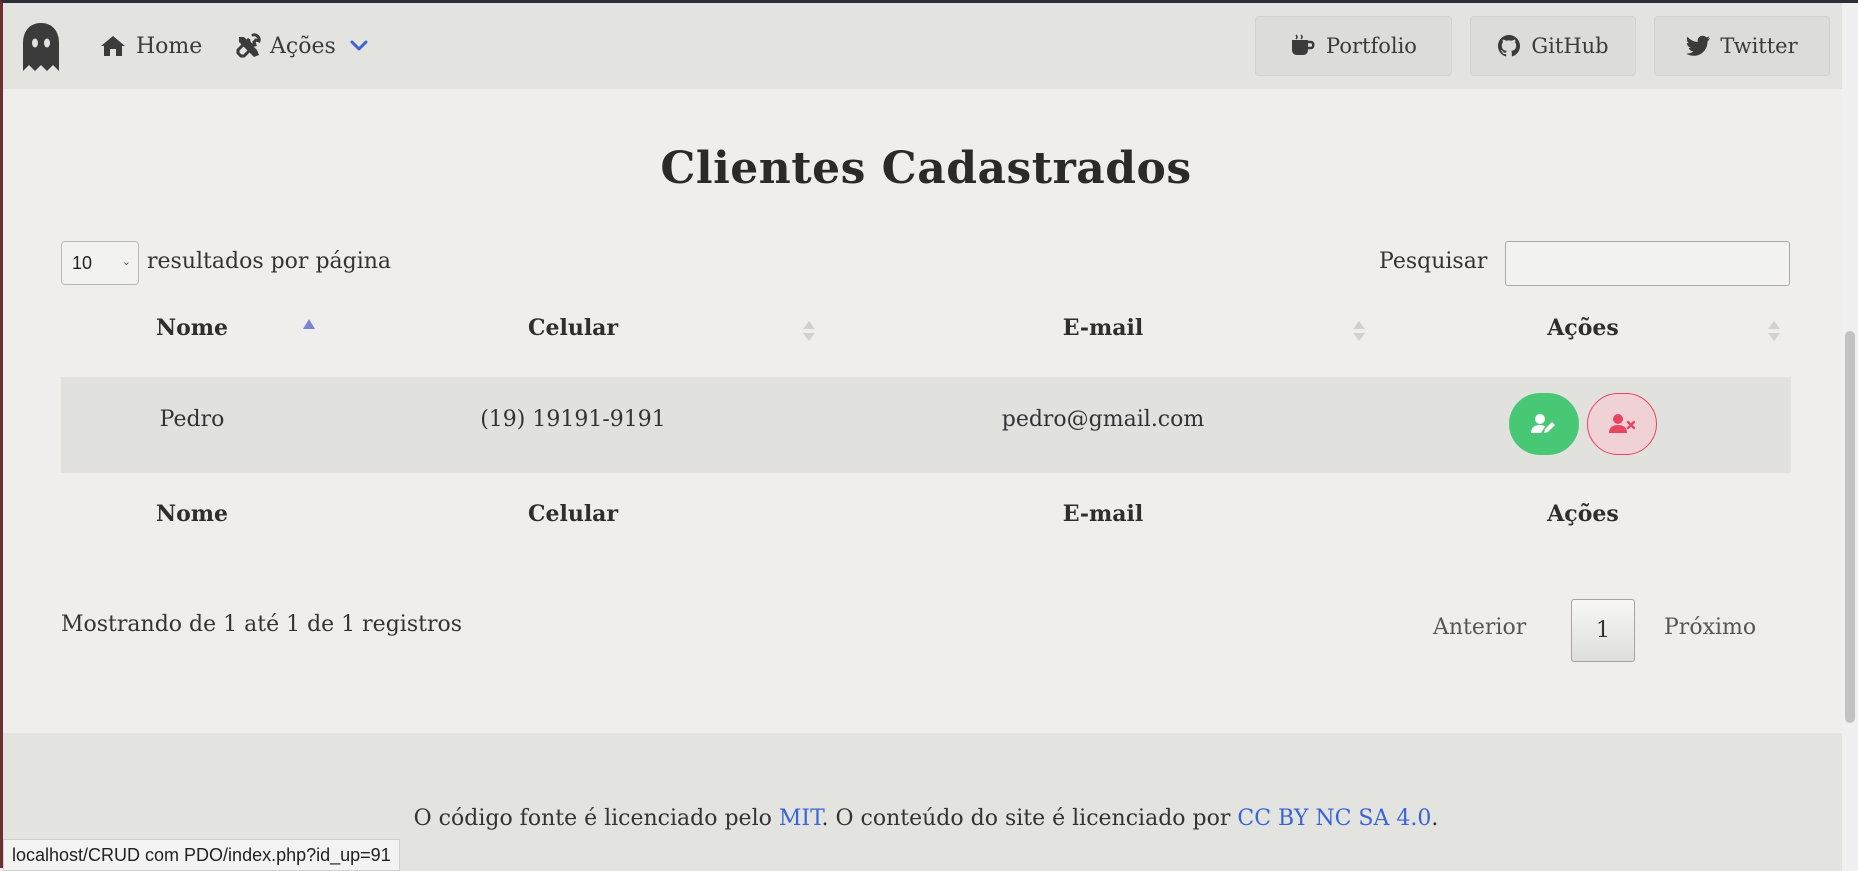  What do you see at coordinates (169, 46) in the screenshot?
I see `nav-home-label: Home` at bounding box center [169, 46].